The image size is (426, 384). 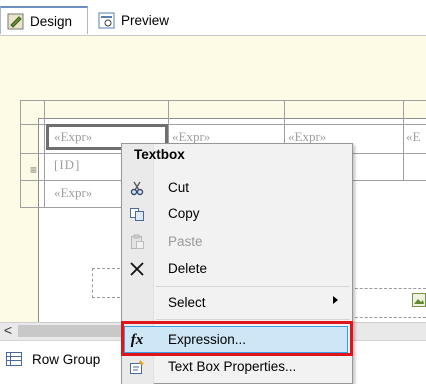 I want to click on scroll-left-button: <, so click(x=8, y=331).